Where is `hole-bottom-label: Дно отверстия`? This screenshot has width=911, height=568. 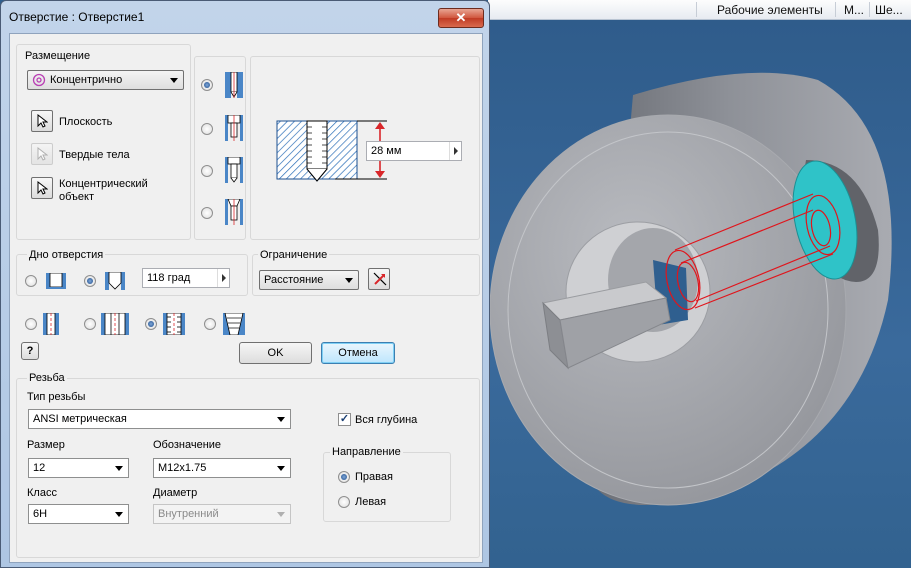 hole-bottom-label: Дно отверстия is located at coordinates (66, 255).